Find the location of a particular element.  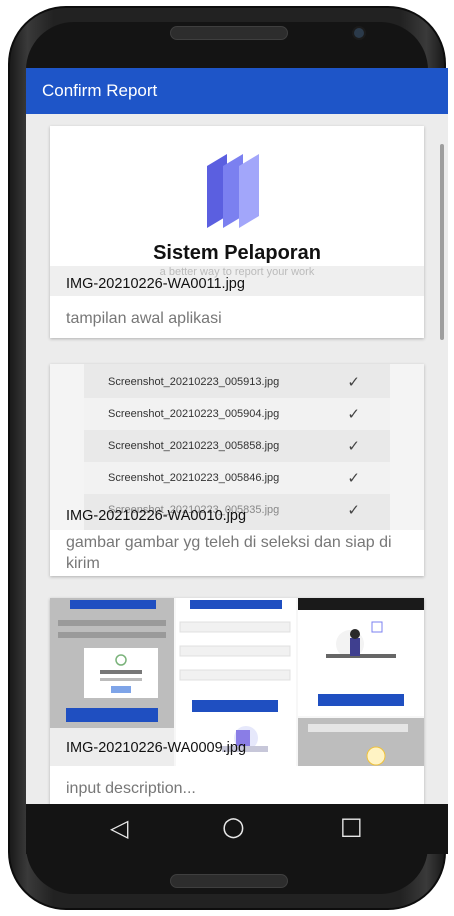

file-row-name: Screenshot_20210223_005858.jpg is located at coordinates (194, 446).